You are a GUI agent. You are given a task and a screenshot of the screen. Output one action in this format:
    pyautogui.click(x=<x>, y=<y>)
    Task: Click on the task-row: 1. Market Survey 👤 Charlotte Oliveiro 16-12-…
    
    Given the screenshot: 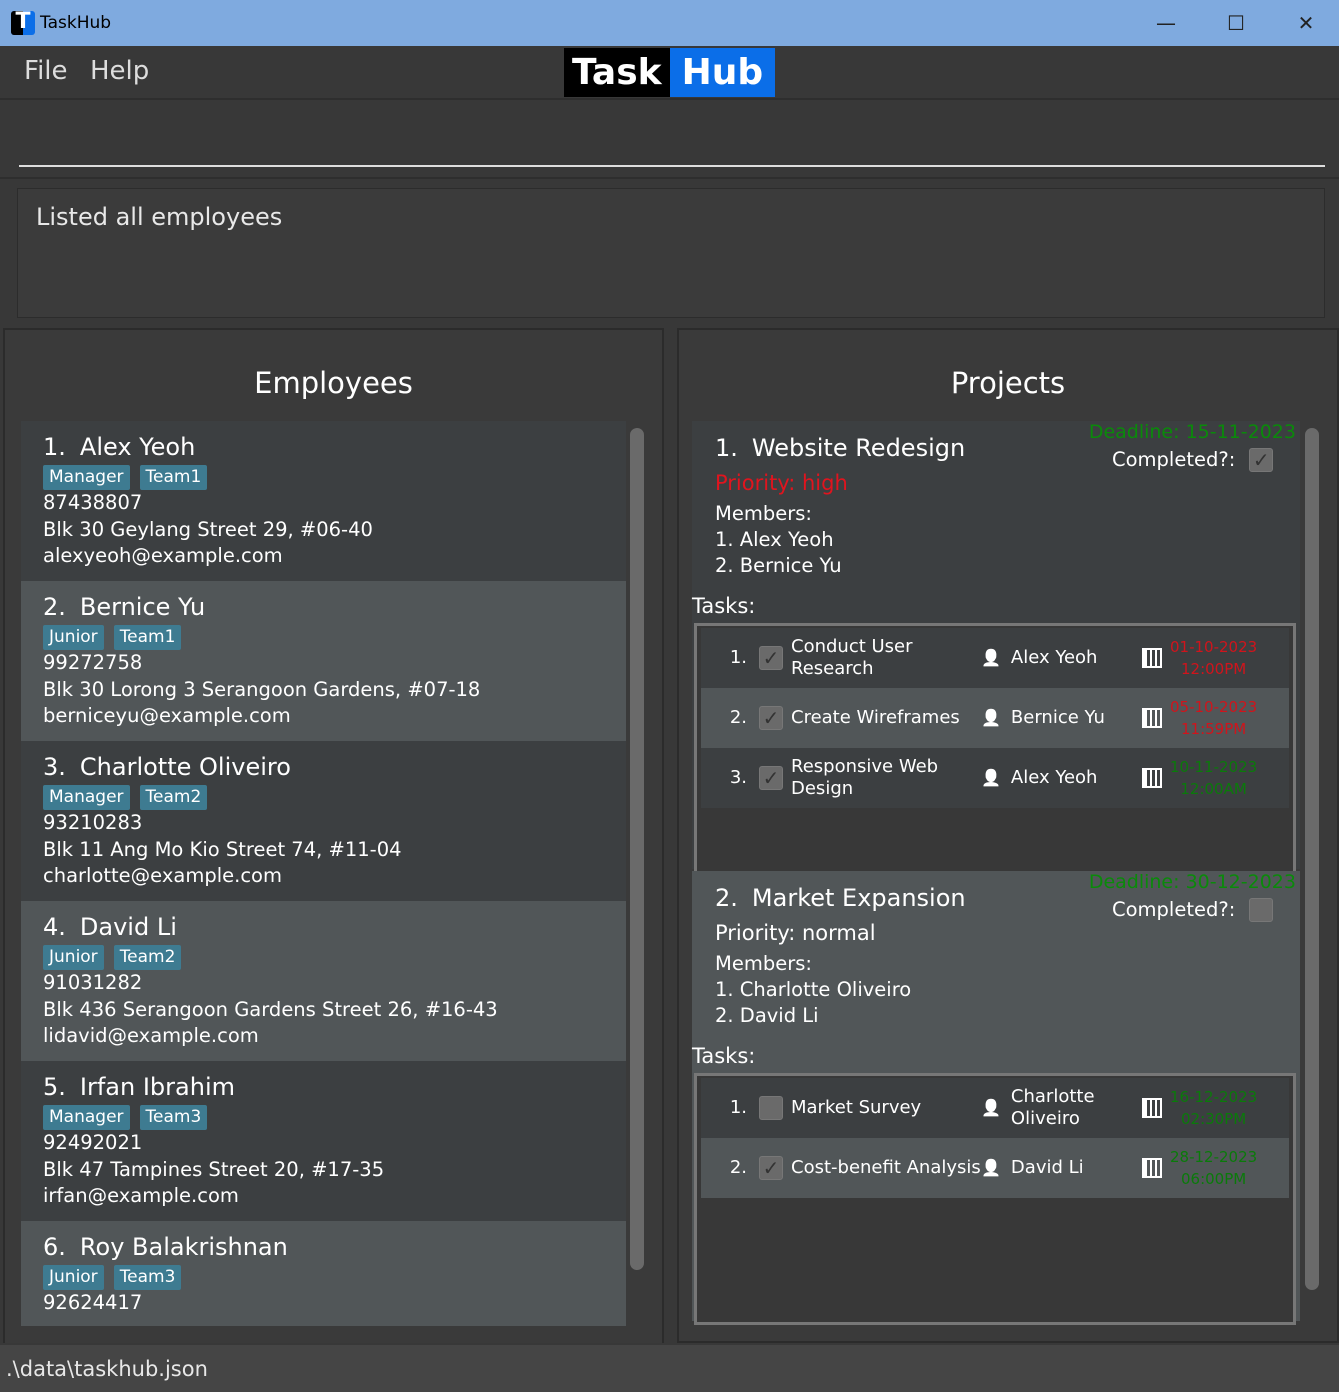 What is the action you would take?
    pyautogui.click(x=995, y=1108)
    